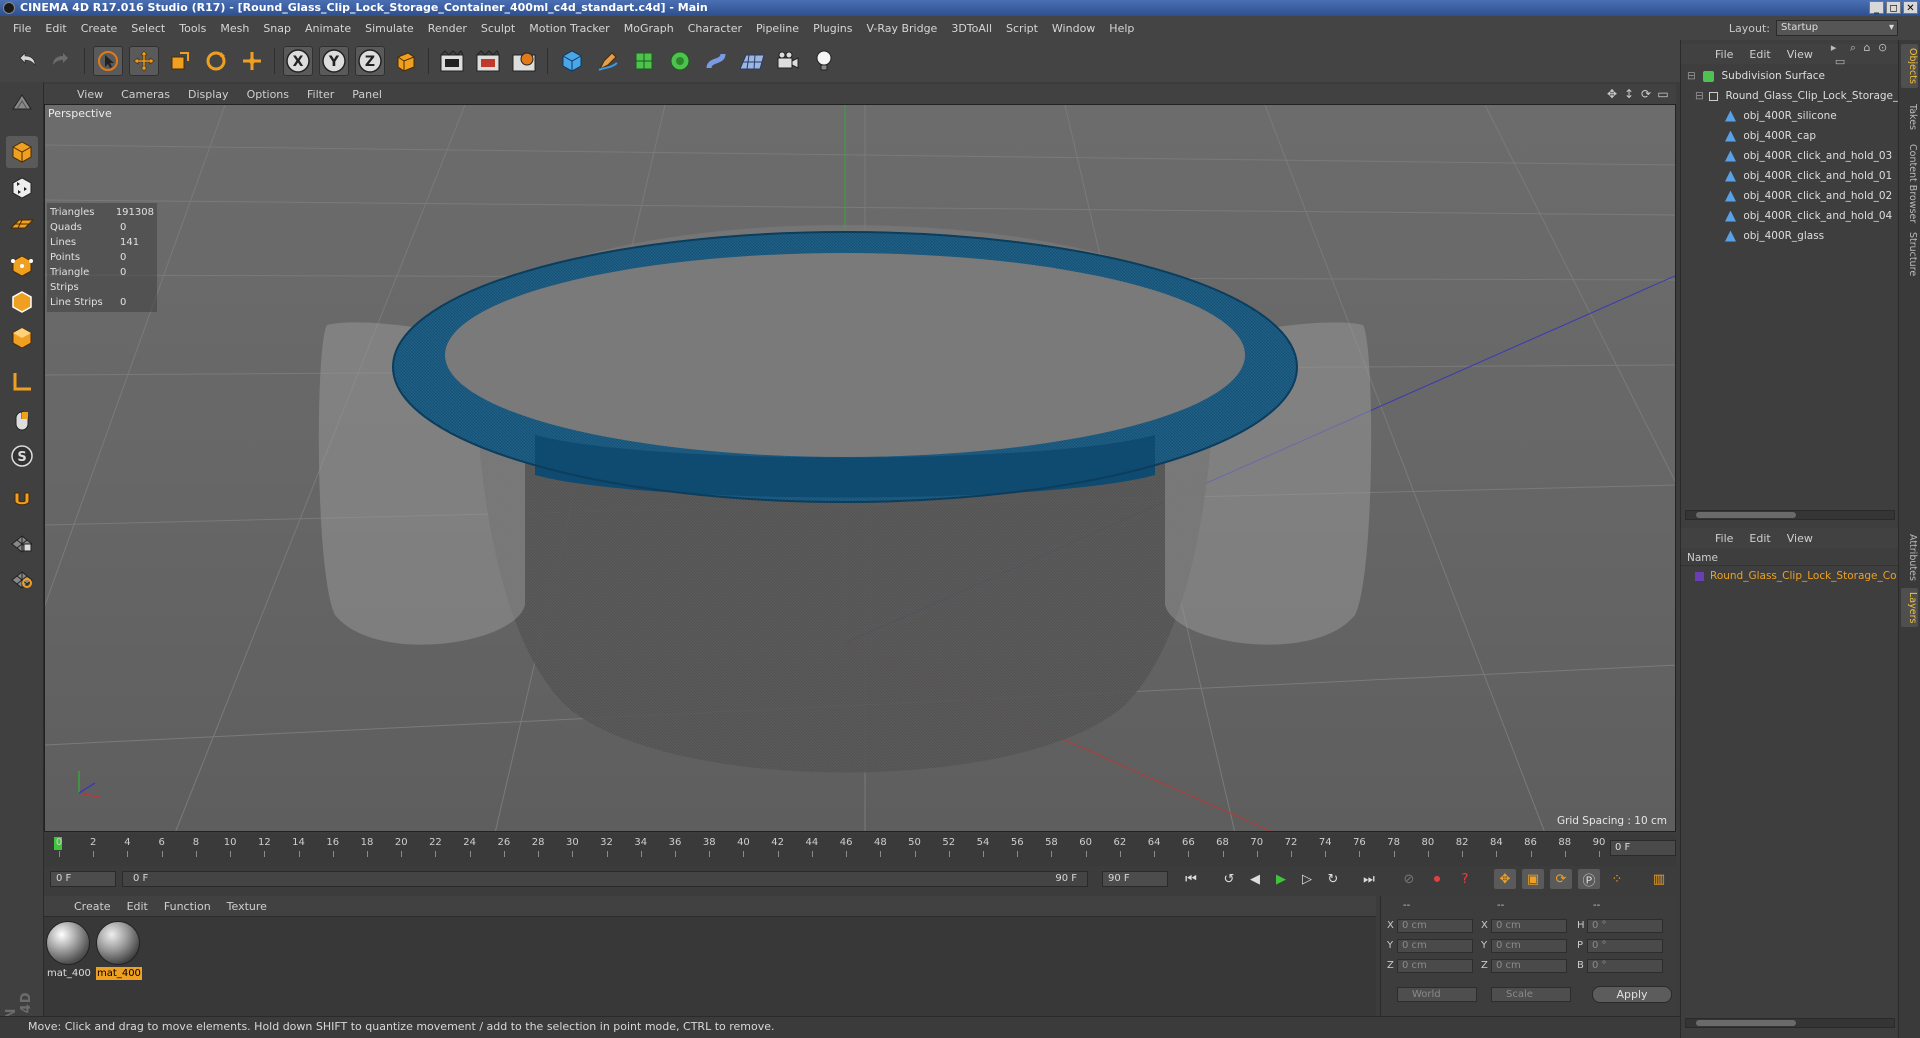  Describe the element at coordinates (1790, 216) in the screenshot. I see `tree-row-object: obj_400R_click_and_hold_04` at that location.